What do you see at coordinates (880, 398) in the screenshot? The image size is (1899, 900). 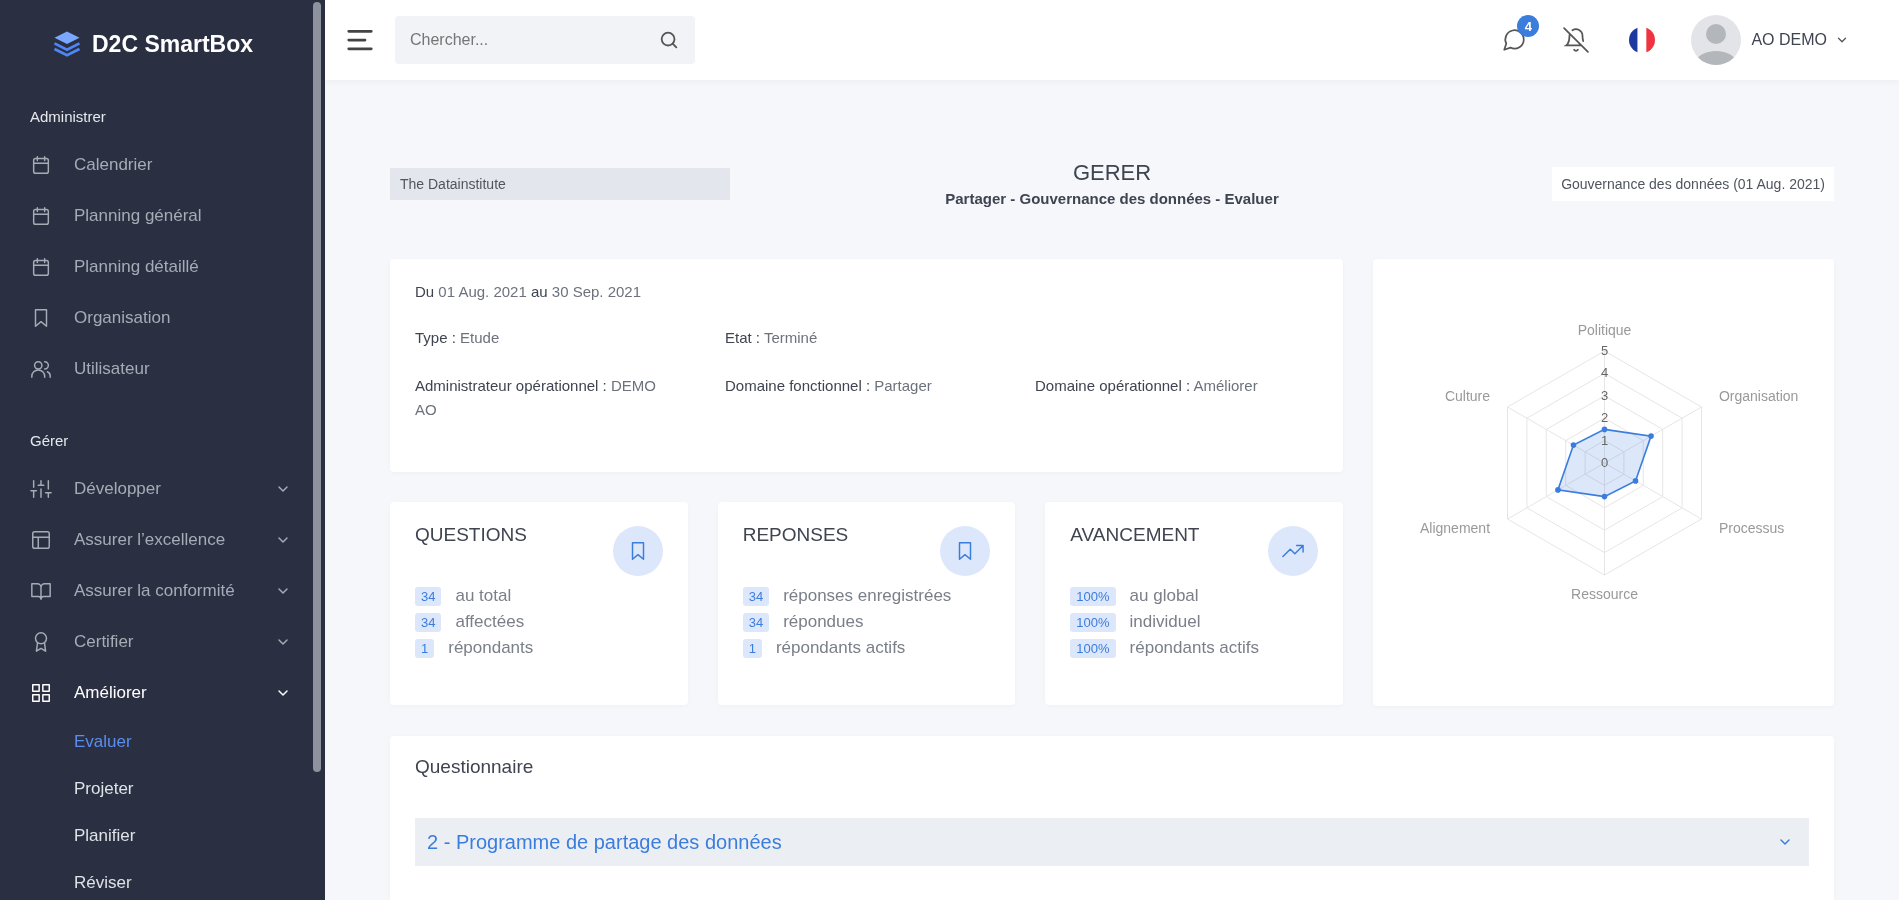 I see `info-field: Domaine fonctionnel : Partager` at bounding box center [880, 398].